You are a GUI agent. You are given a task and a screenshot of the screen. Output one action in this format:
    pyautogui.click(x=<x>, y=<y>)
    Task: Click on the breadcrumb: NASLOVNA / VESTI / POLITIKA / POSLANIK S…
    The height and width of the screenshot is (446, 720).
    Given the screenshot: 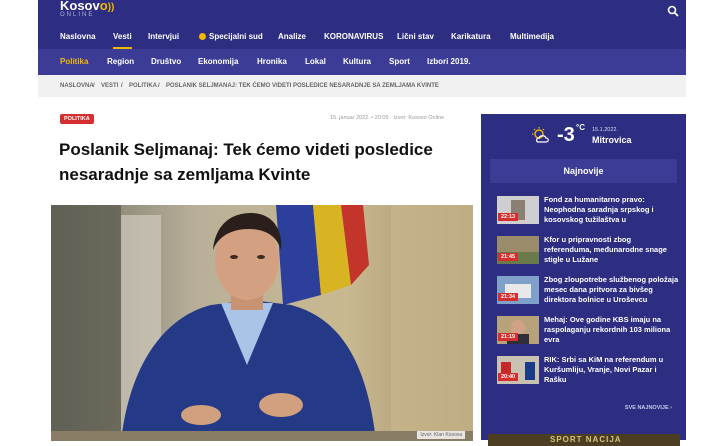 What is the action you would take?
    pyautogui.click(x=362, y=86)
    